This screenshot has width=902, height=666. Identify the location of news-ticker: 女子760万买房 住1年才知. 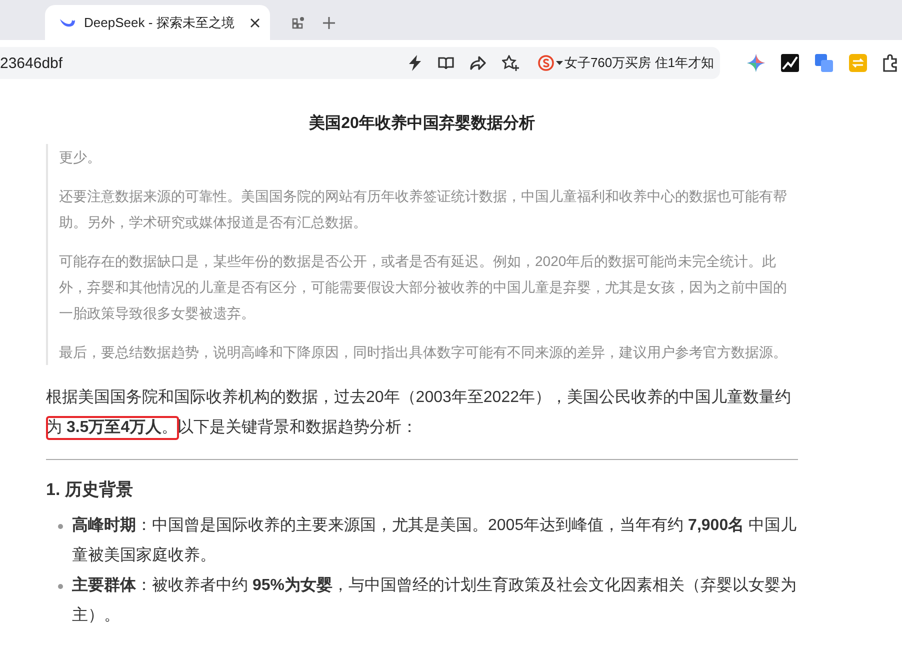
(639, 63).